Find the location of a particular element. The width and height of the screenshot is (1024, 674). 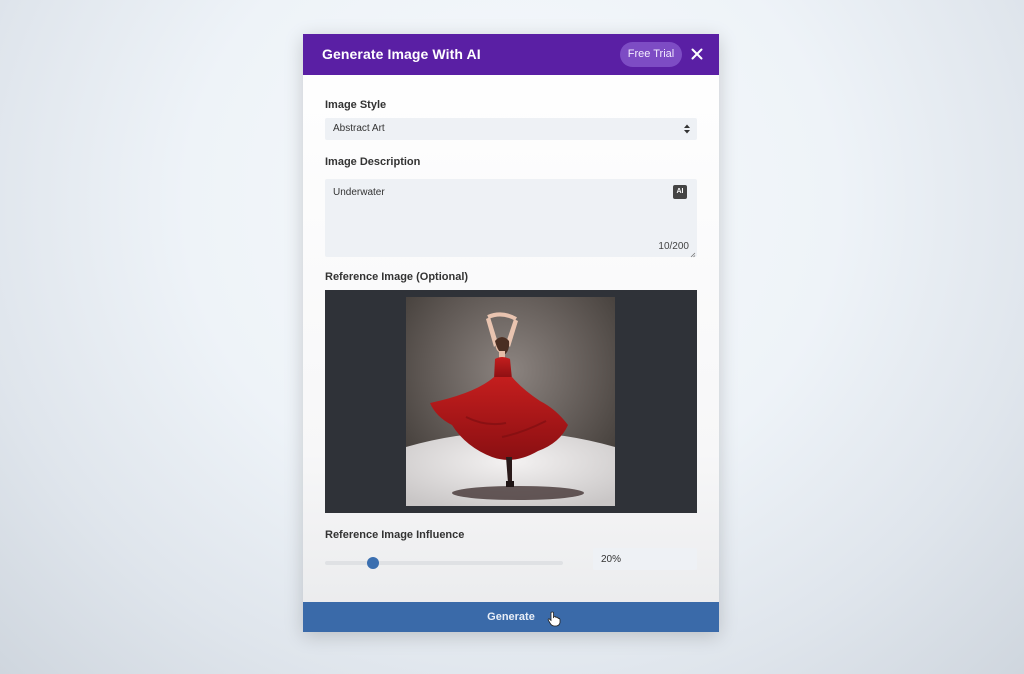

hand-pointer-cursor-icon is located at coordinates (554, 619).